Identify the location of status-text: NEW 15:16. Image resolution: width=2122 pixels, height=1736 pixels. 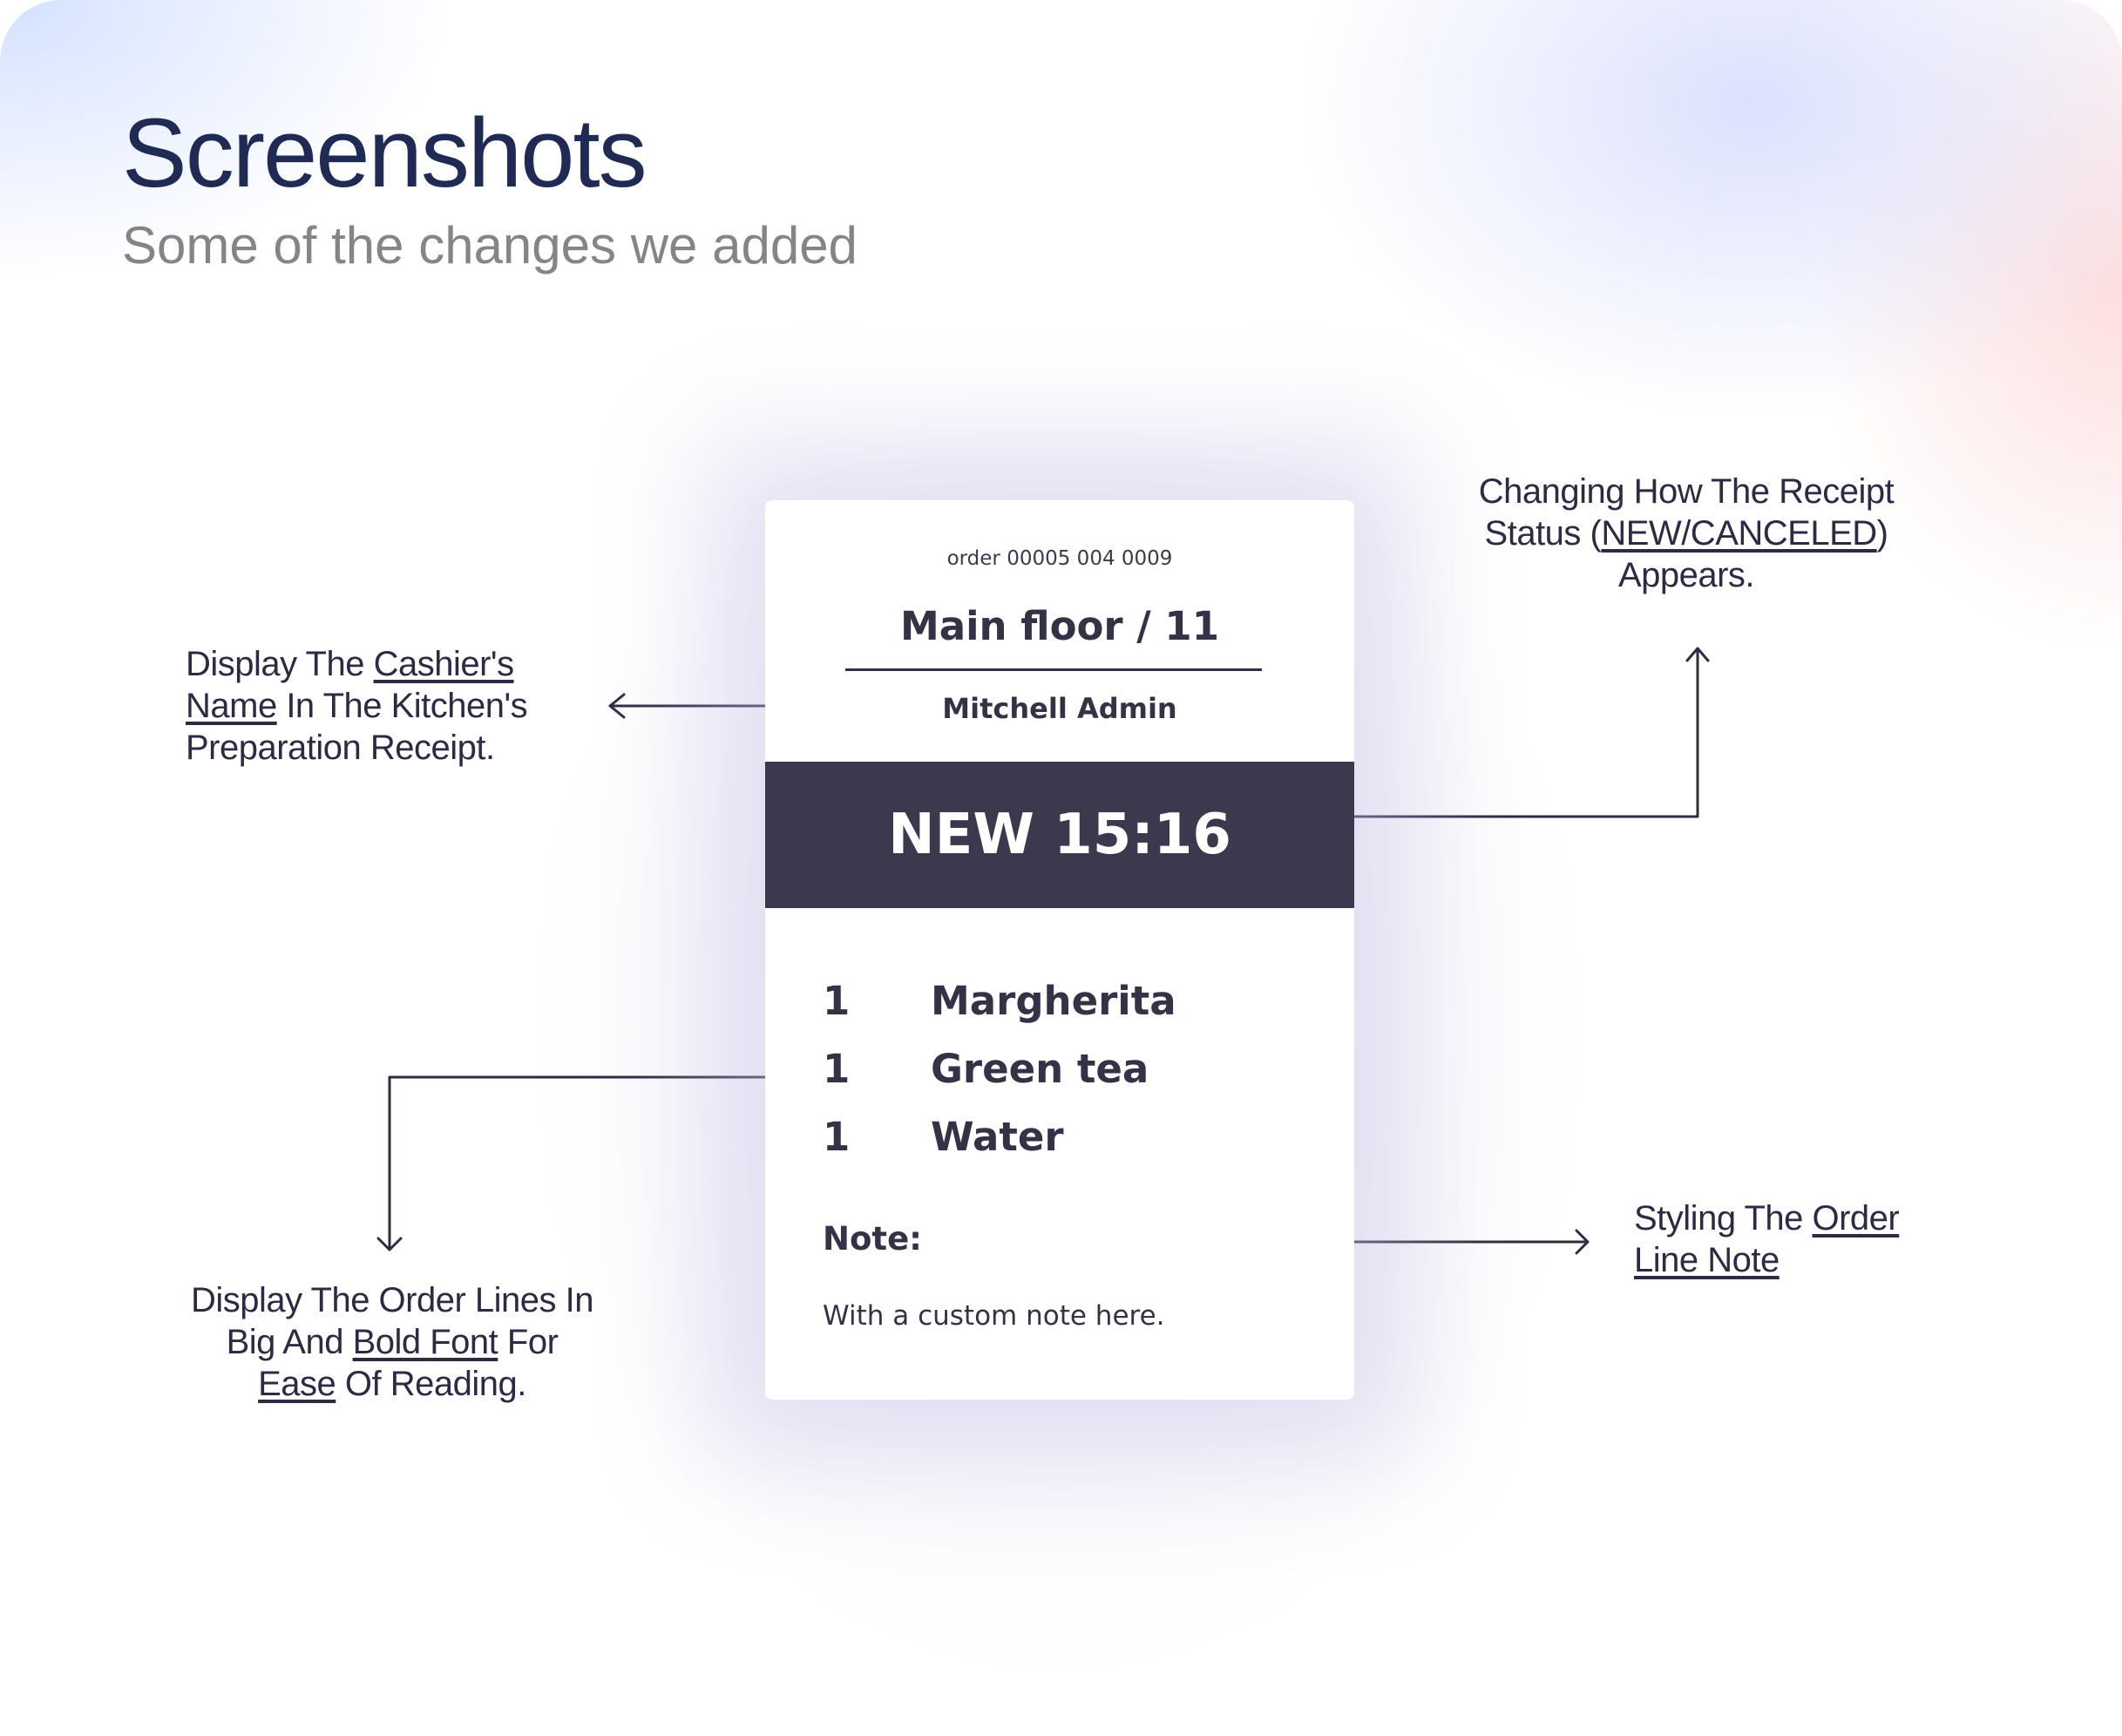
(1059, 835).